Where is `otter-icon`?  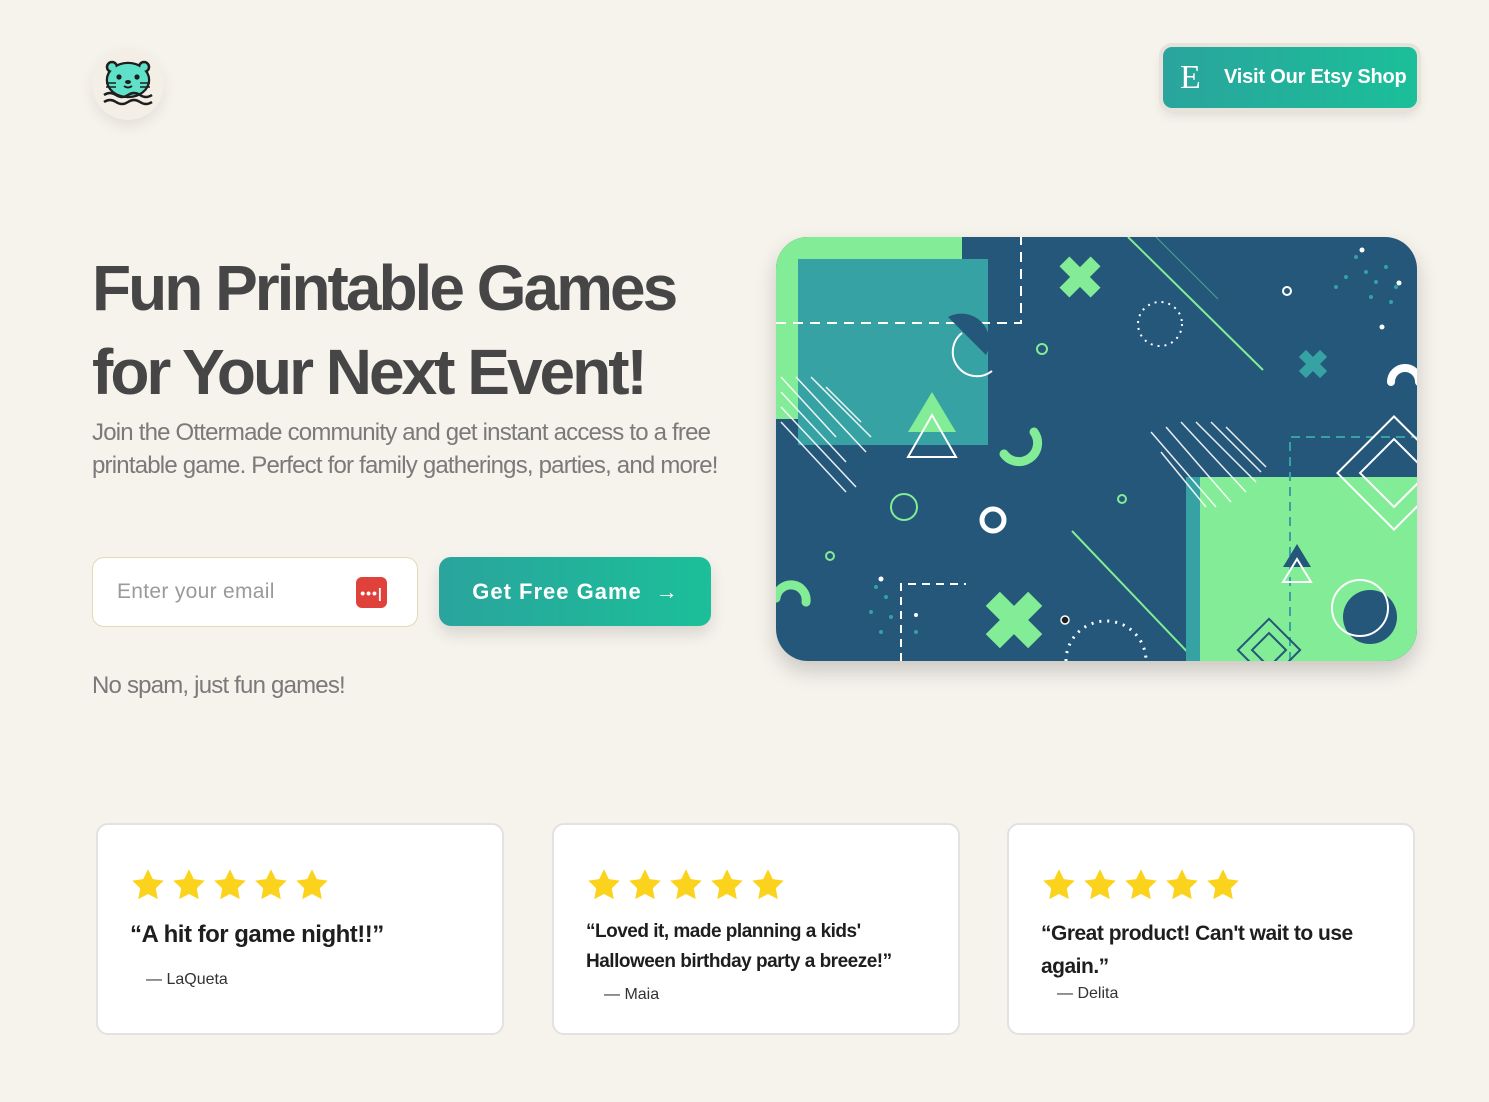
otter-icon is located at coordinates (128, 83).